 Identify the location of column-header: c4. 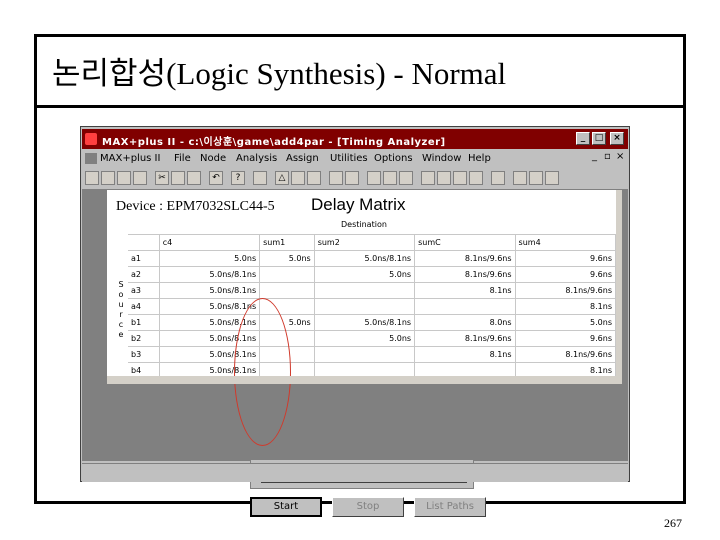
(210, 242).